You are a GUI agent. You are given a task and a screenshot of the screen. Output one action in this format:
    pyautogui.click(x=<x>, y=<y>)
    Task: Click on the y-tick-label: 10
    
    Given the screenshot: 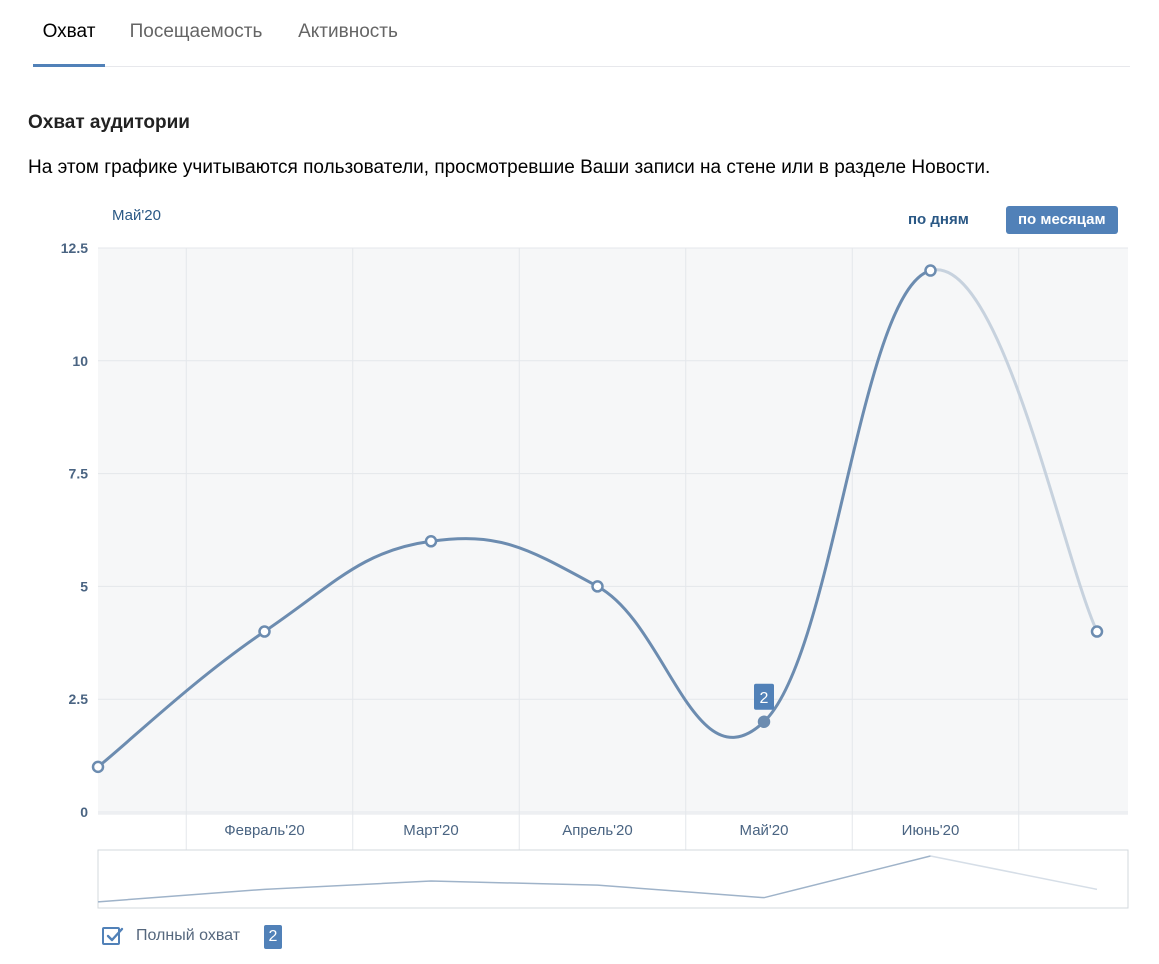 What is the action you would take?
    pyautogui.click(x=80, y=361)
    